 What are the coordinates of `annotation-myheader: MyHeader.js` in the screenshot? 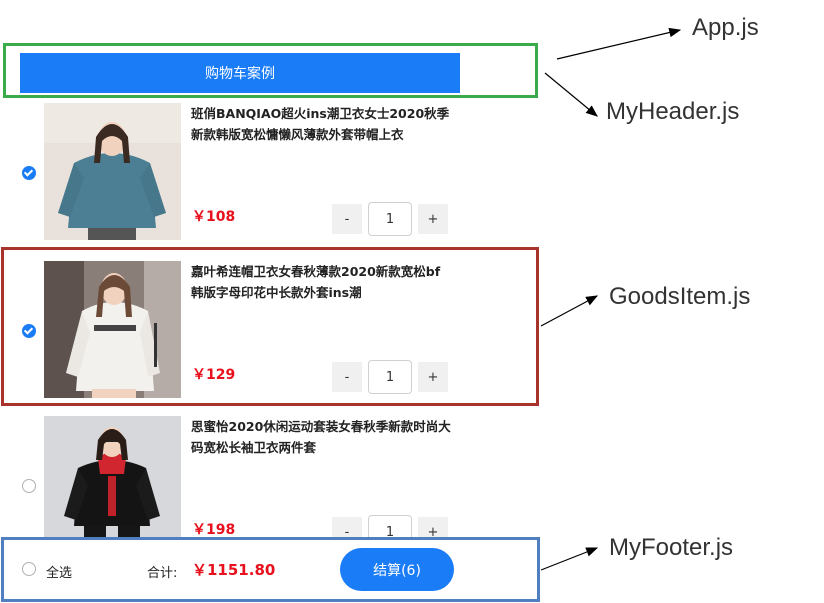 It's located at (673, 111).